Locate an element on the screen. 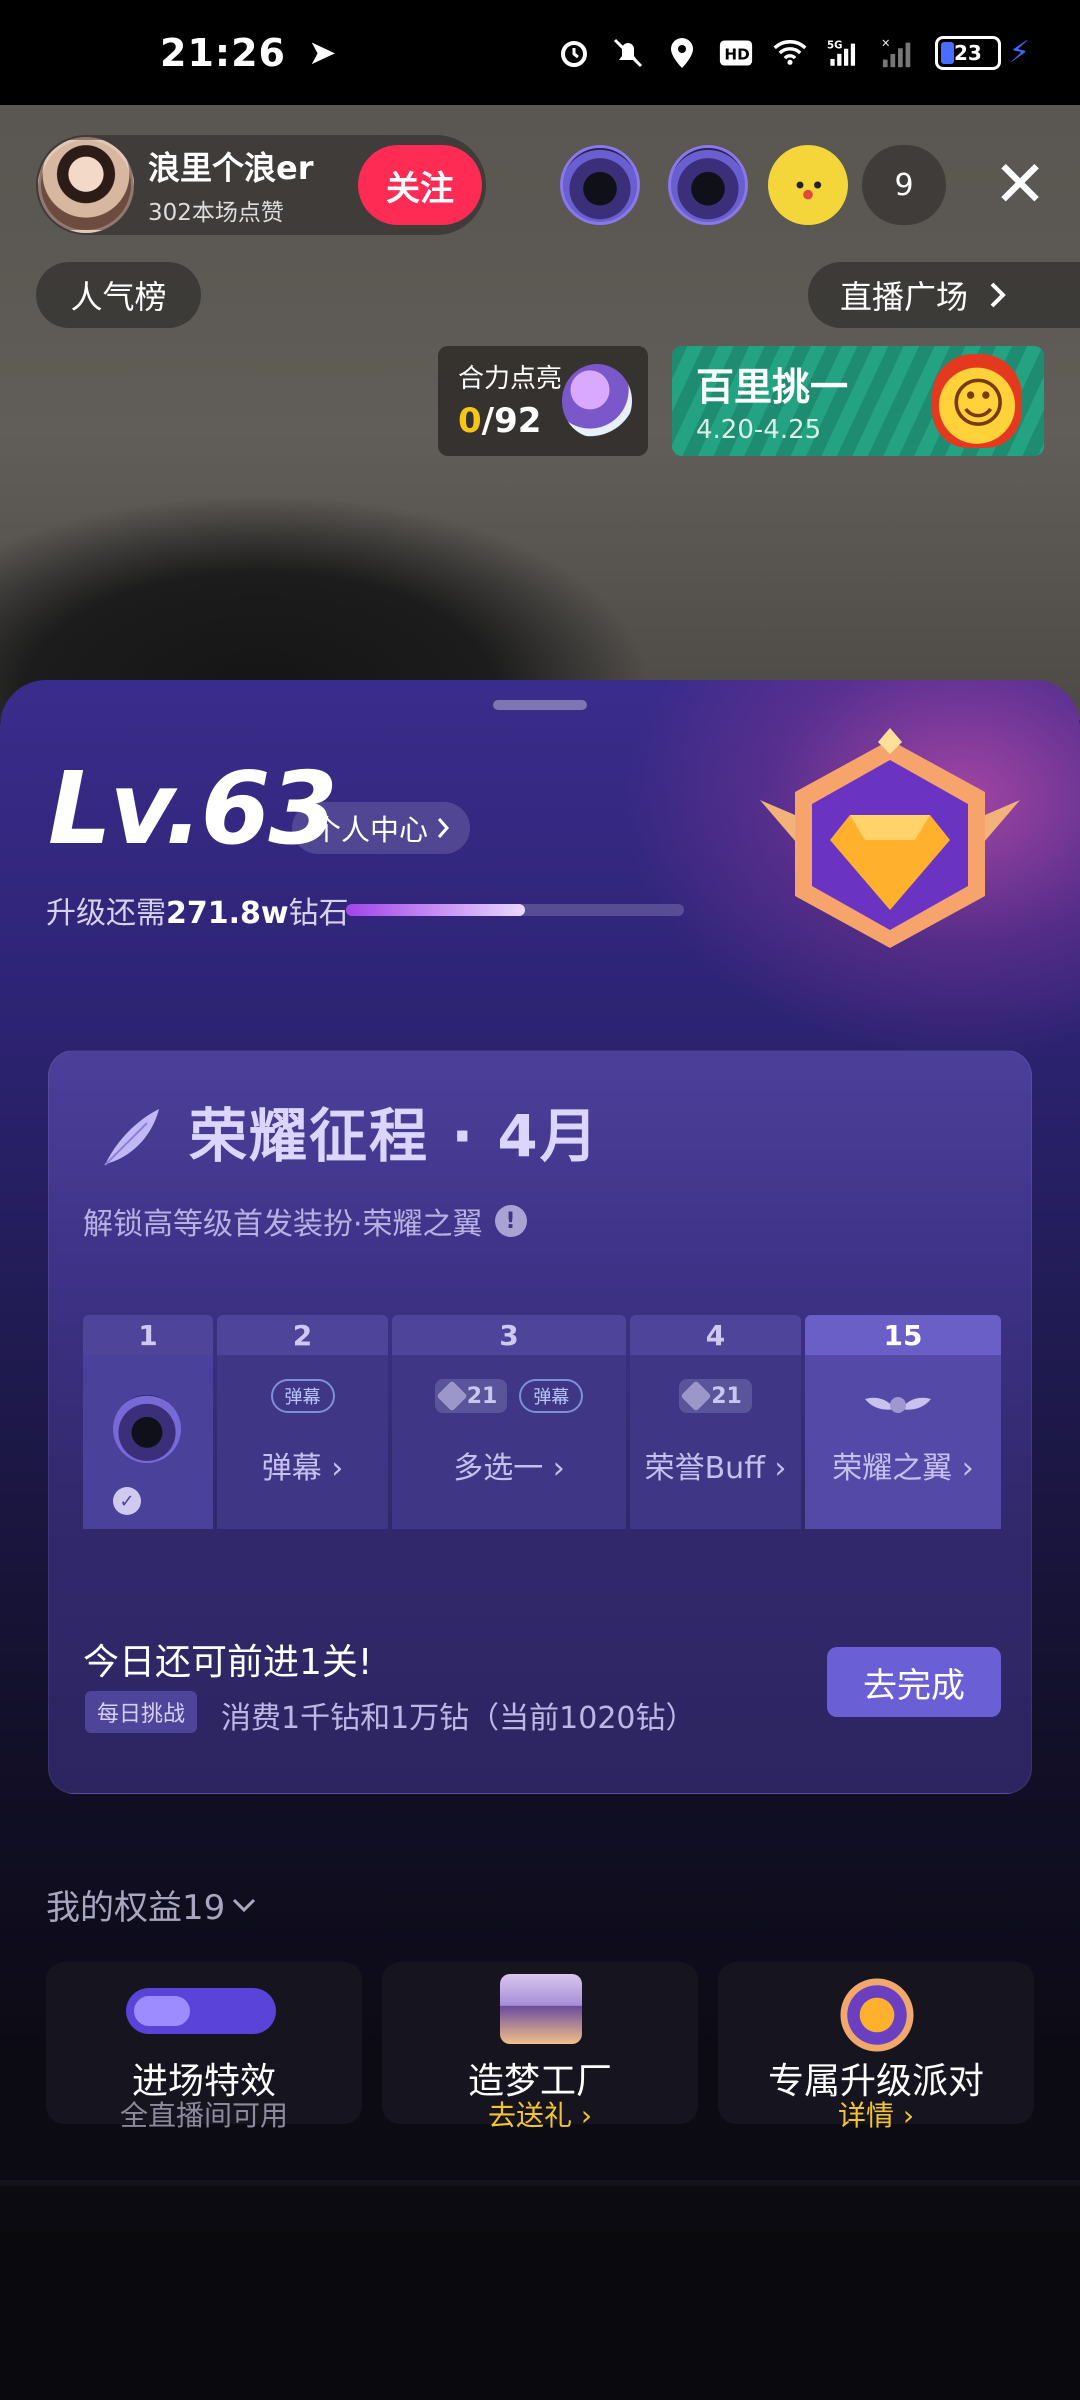 This screenshot has width=1080, height=2400. live-plaza-button: 直播广场 is located at coordinates (944, 295).